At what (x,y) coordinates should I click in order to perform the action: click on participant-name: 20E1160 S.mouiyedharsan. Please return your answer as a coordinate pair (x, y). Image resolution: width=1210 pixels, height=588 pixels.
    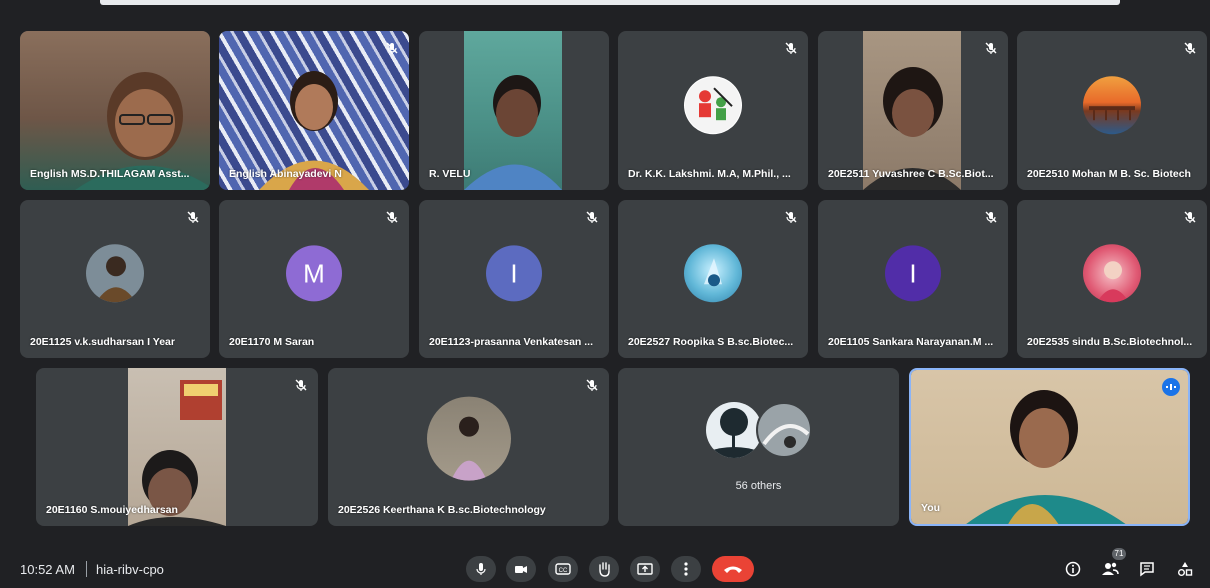
    Looking at the image, I should click on (112, 510).